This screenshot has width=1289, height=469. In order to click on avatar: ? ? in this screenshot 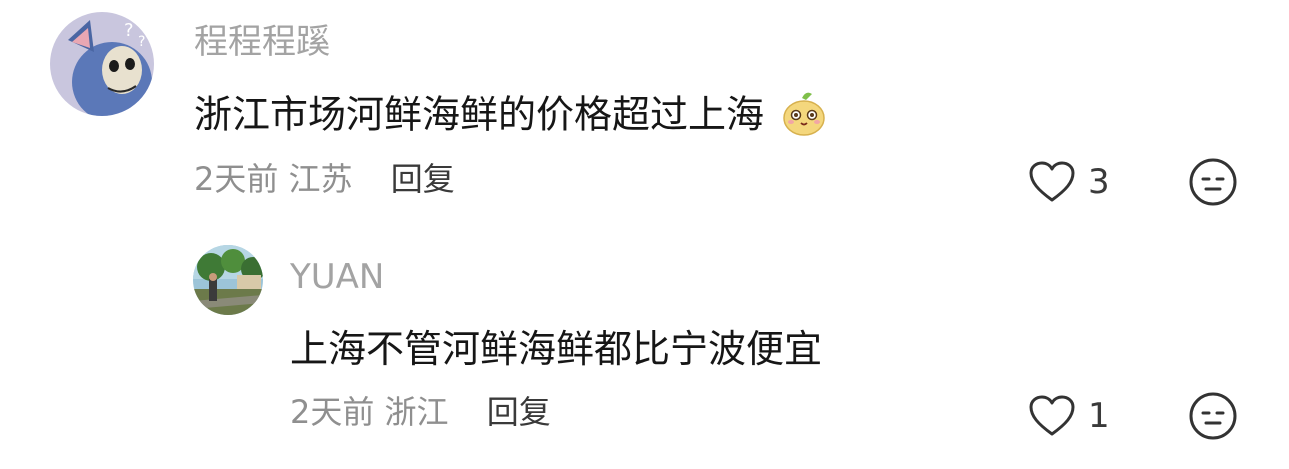, I will do `click(102, 64)`.